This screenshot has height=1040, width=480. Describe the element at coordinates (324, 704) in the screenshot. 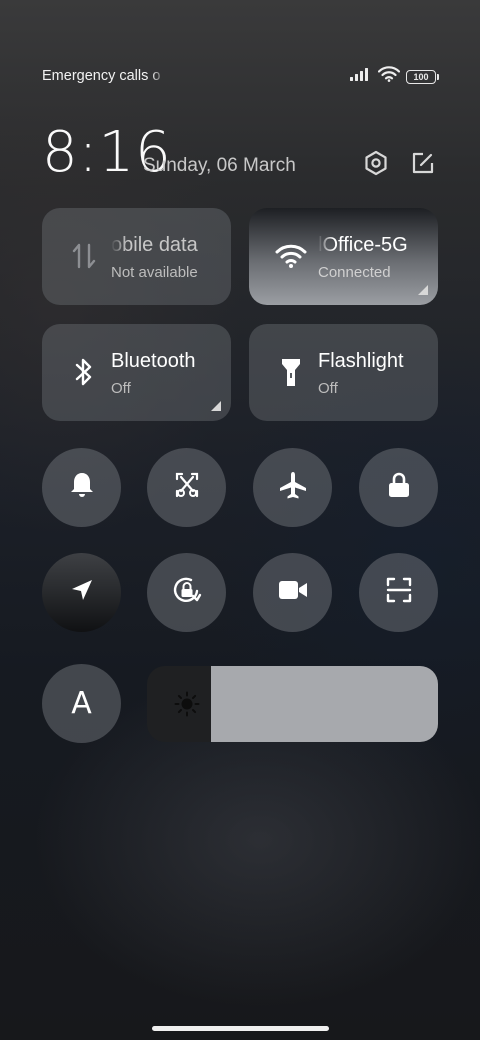

I see `brightness-slider-fill` at that location.